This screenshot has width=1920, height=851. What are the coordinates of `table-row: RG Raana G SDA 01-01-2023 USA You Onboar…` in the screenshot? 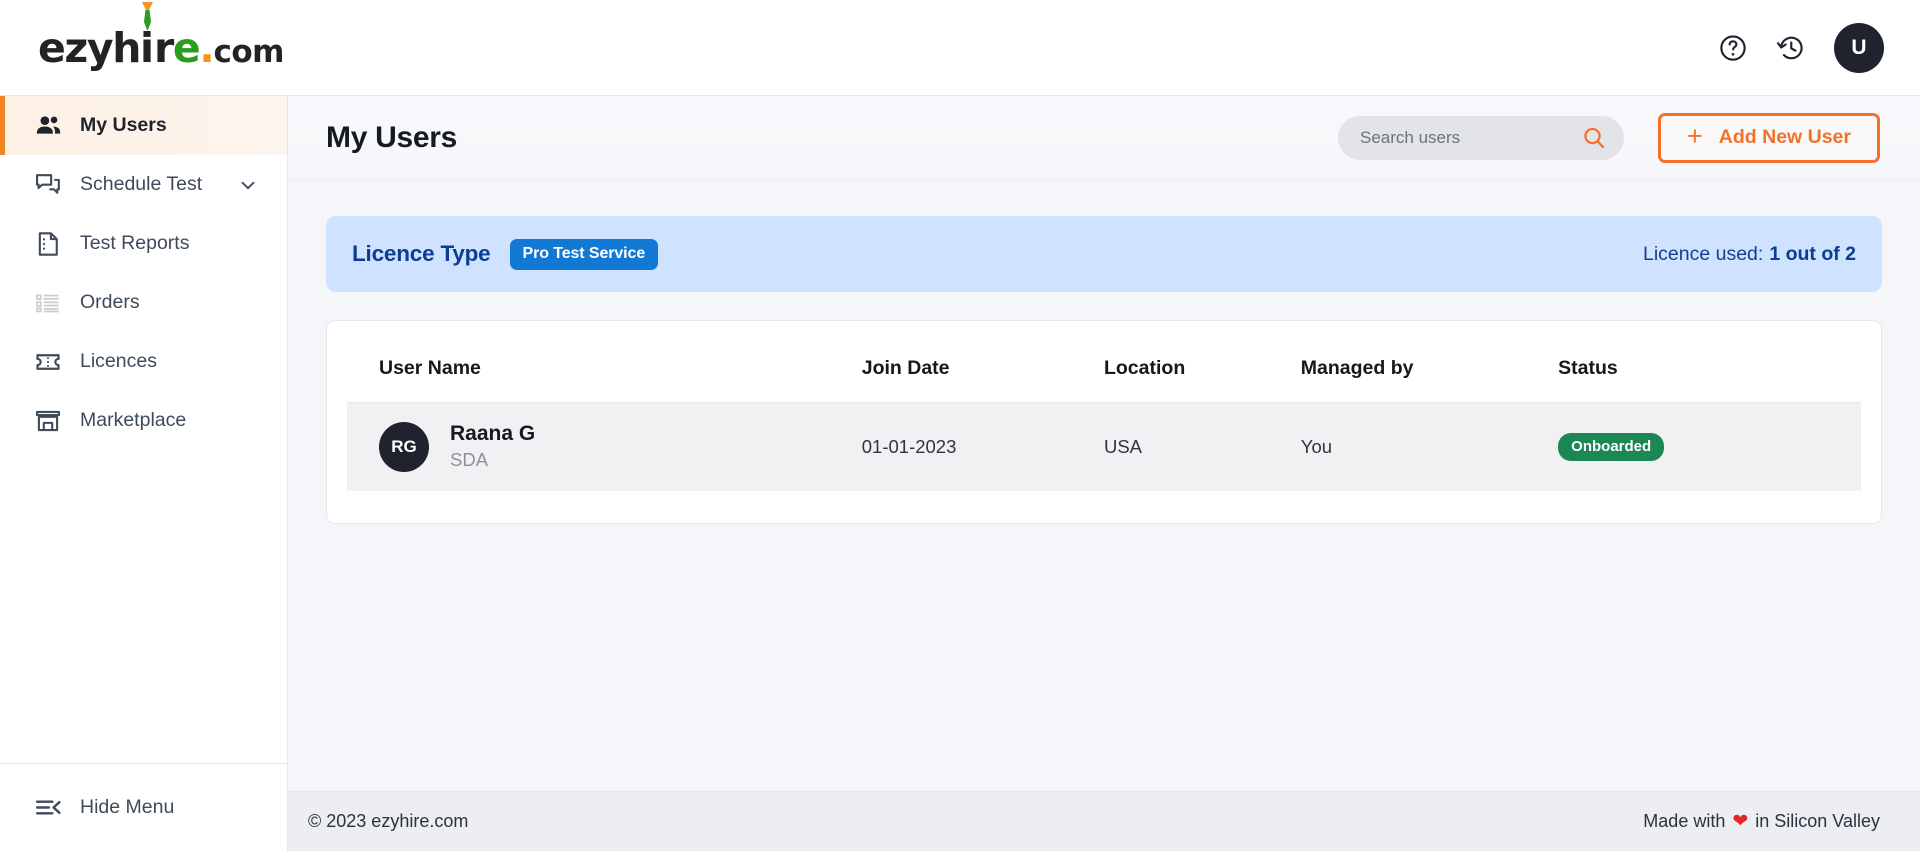 It's located at (1104, 447).